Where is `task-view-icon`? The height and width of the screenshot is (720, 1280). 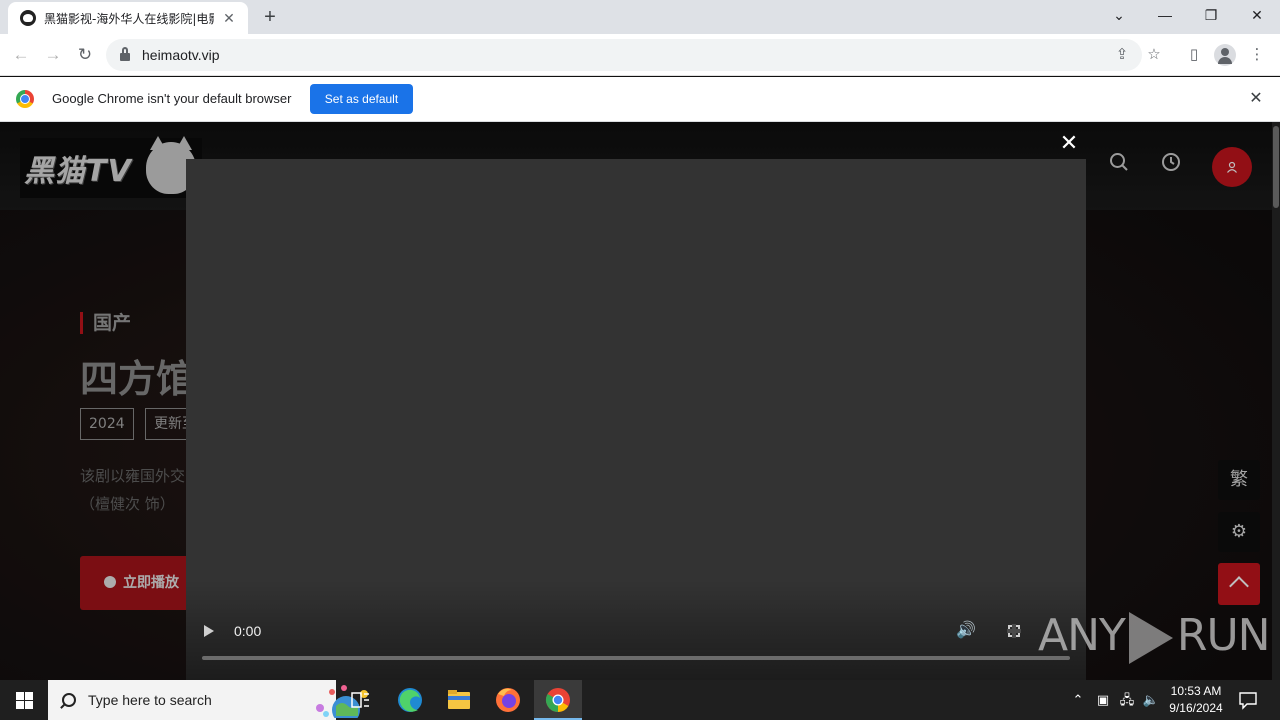
task-view-icon is located at coordinates (360, 700).